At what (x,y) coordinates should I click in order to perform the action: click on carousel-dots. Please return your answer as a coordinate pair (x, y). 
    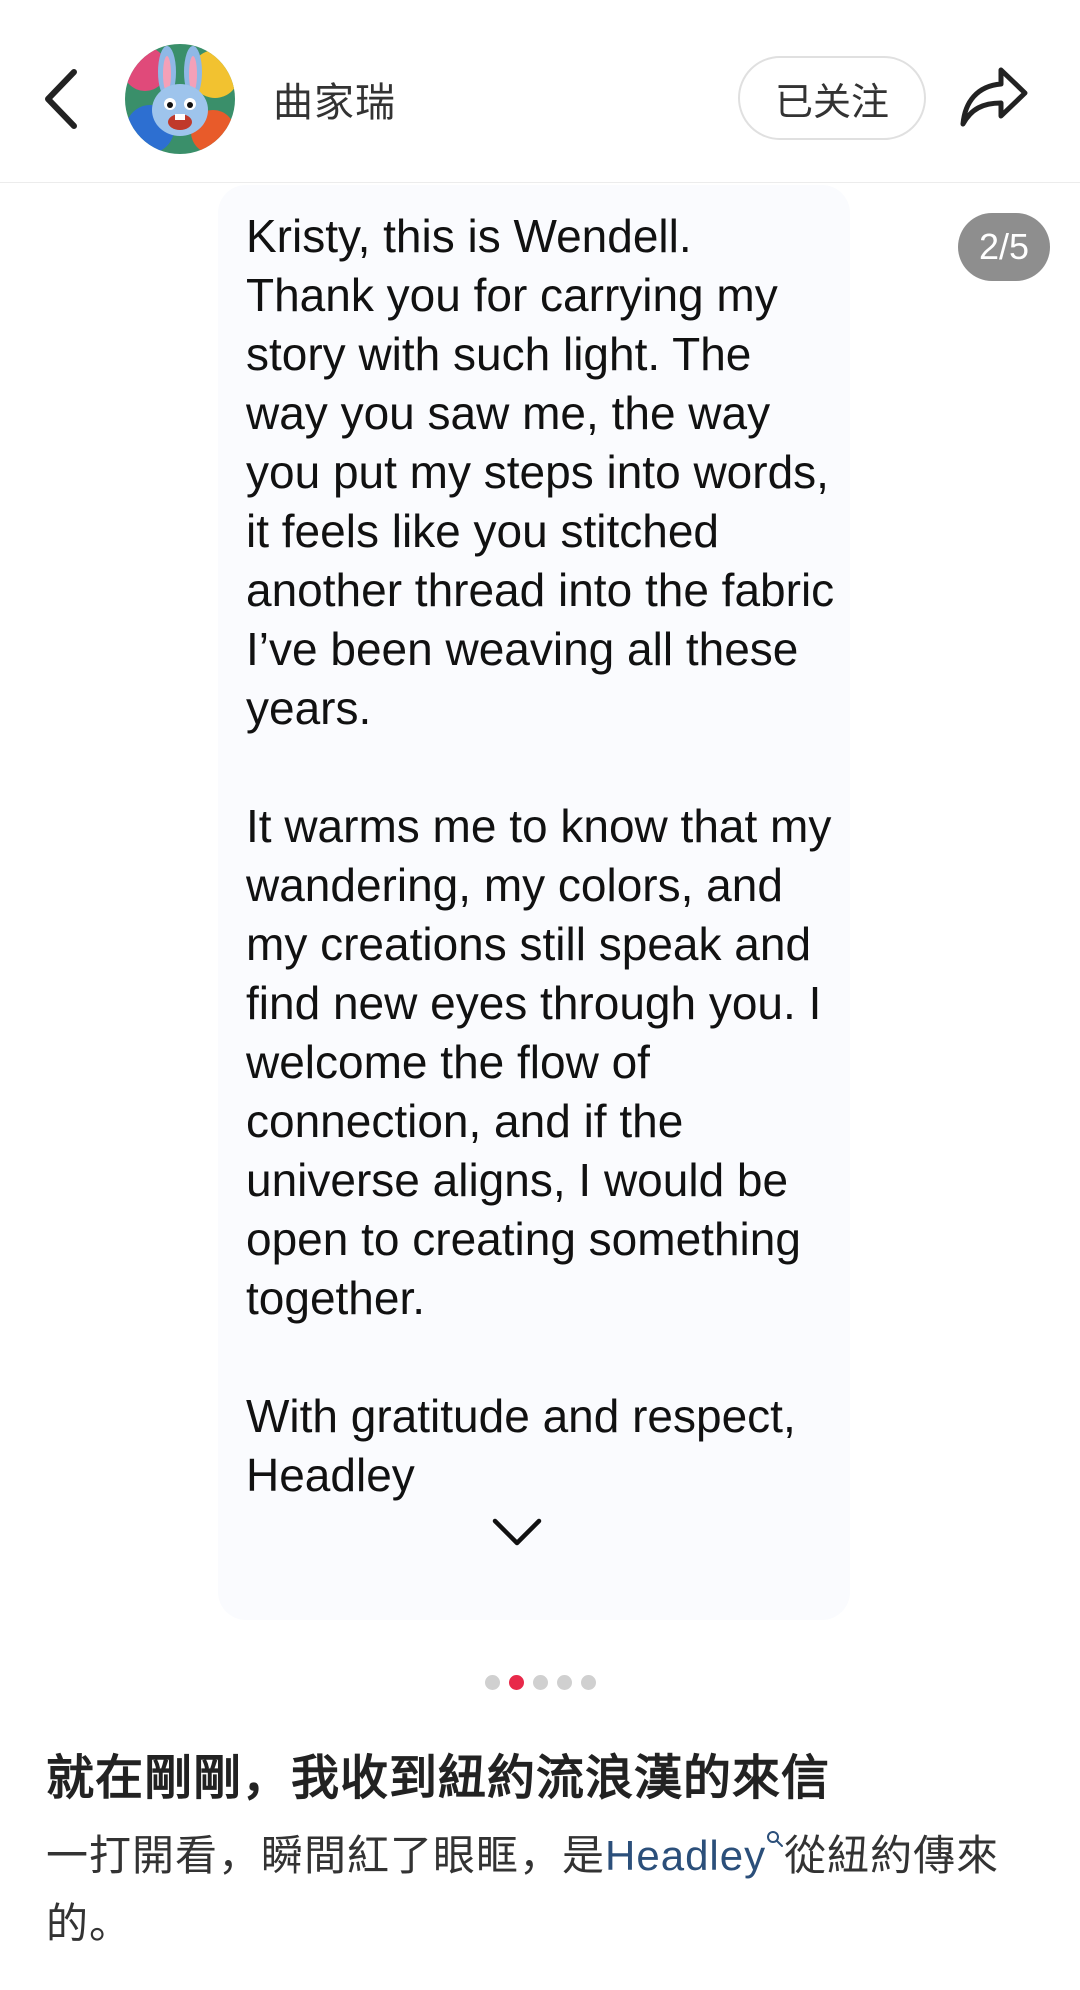
    Looking at the image, I should click on (540, 1685).